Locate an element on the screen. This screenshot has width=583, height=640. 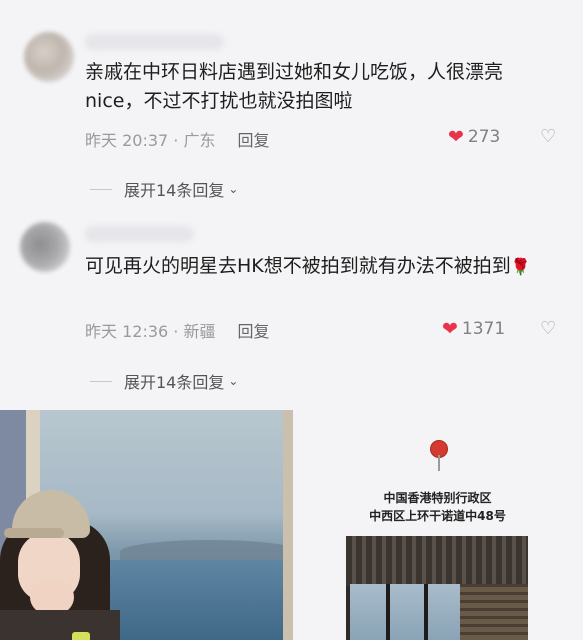
venue-photo is located at coordinates (437, 588).